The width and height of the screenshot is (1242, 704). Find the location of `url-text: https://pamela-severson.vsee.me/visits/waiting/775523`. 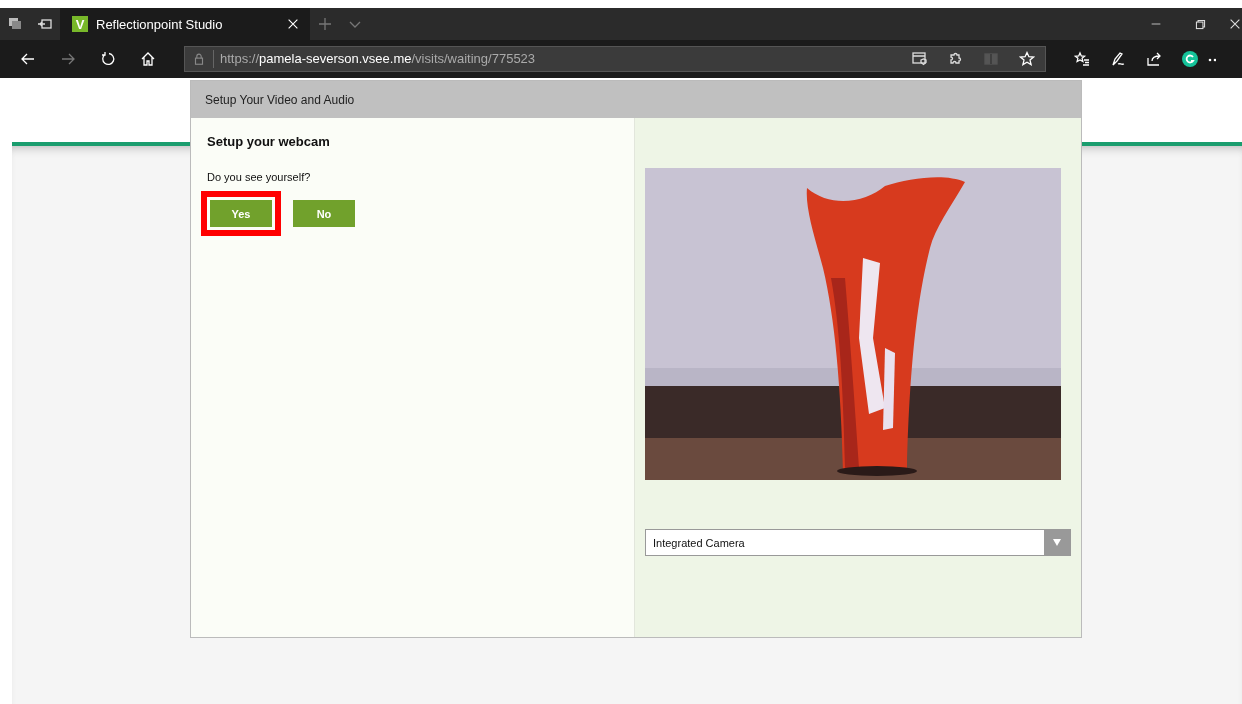

url-text: https://pamela-severson.vsee.me/visits/waiting/775523 is located at coordinates (557, 59).